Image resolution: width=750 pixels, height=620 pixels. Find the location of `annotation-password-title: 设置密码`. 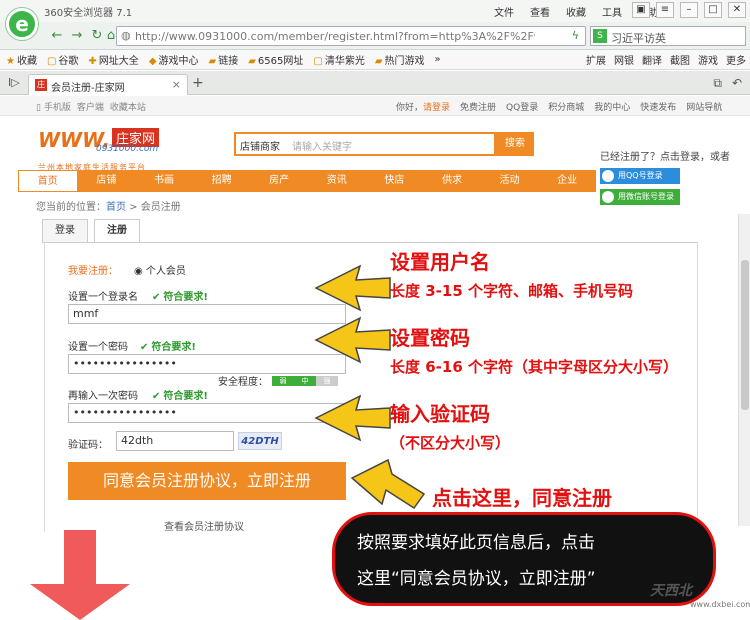

annotation-password-title: 设置密码 is located at coordinates (430, 338).